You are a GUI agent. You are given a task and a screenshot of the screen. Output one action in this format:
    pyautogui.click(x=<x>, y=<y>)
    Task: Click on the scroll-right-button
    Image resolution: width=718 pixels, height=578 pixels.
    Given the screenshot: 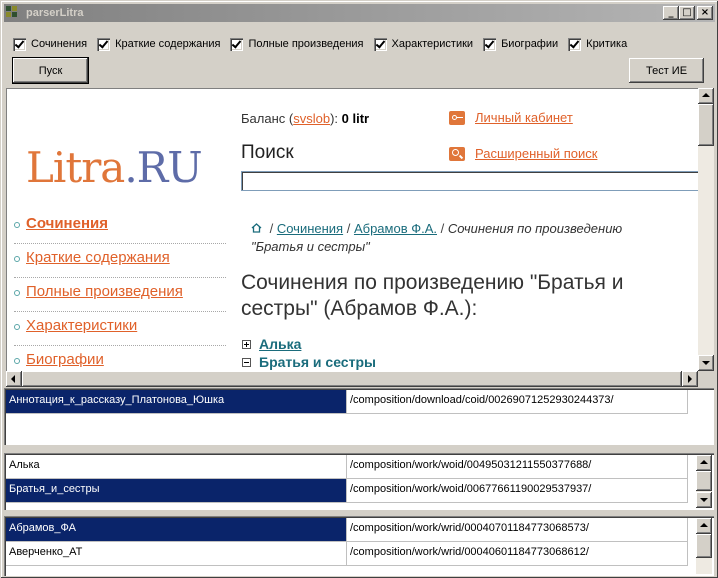 What is the action you would take?
    pyautogui.click(x=690, y=379)
    